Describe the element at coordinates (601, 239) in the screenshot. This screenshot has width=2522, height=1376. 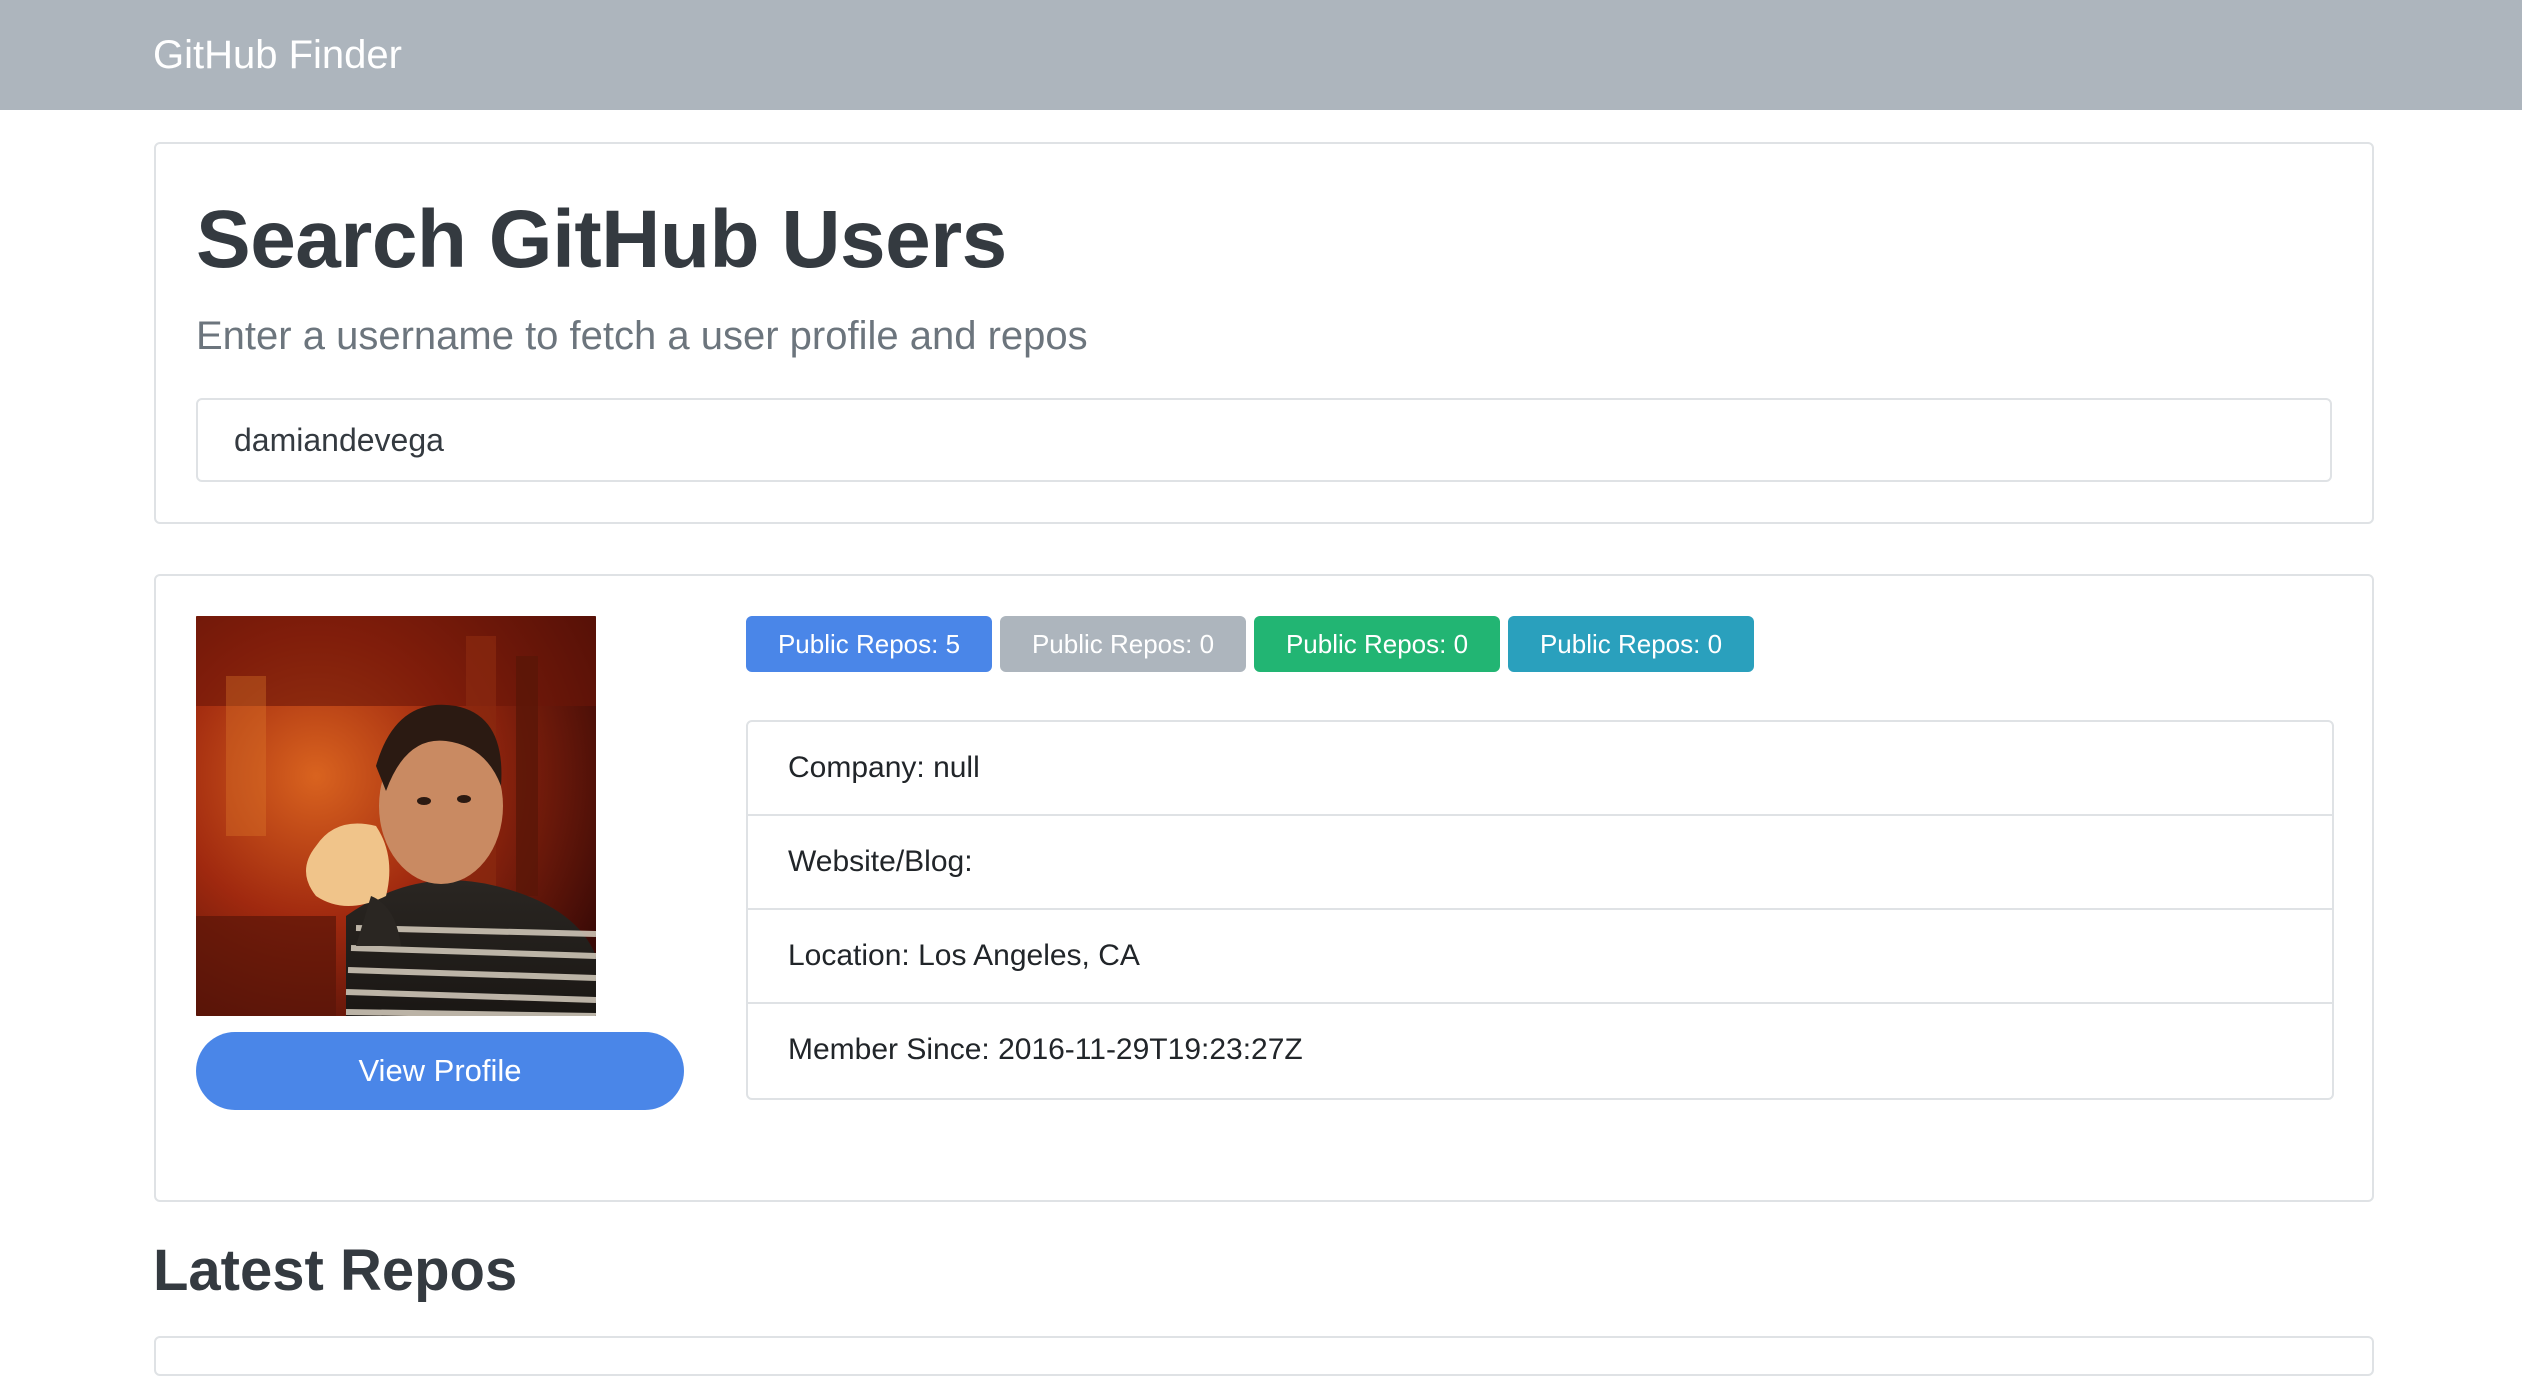
I see `search-title: Search GitHub Users` at that location.